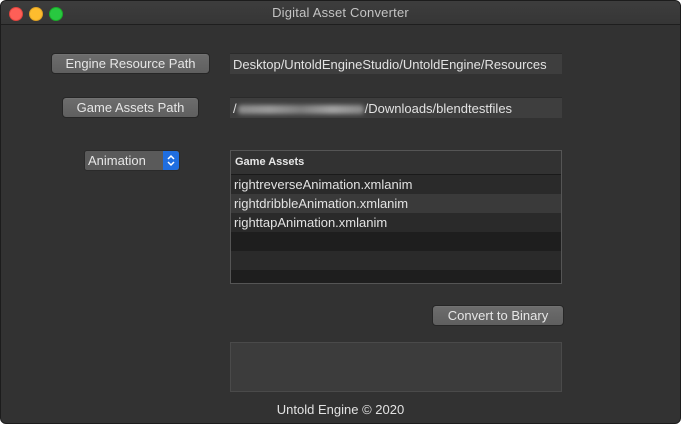 This screenshot has height=424, width=681. I want to click on game-path-suffix: /Downloads/blendtestfiles, so click(438, 108).